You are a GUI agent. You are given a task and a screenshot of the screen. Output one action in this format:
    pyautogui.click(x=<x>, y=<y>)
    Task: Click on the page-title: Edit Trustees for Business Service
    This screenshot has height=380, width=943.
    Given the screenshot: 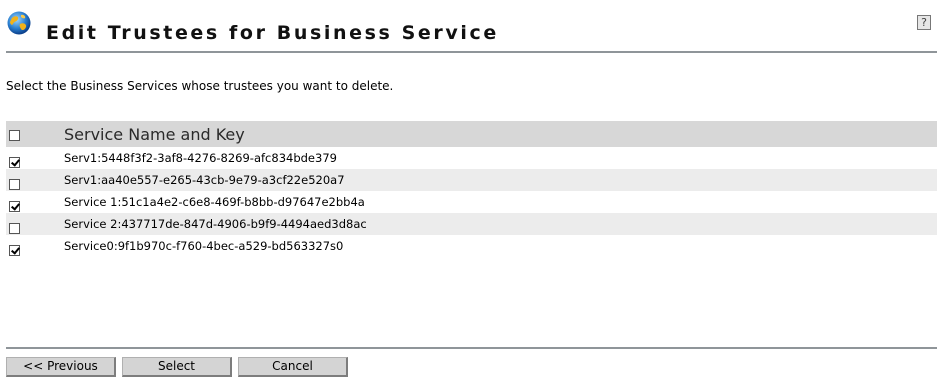 What is the action you would take?
    pyautogui.click(x=272, y=33)
    